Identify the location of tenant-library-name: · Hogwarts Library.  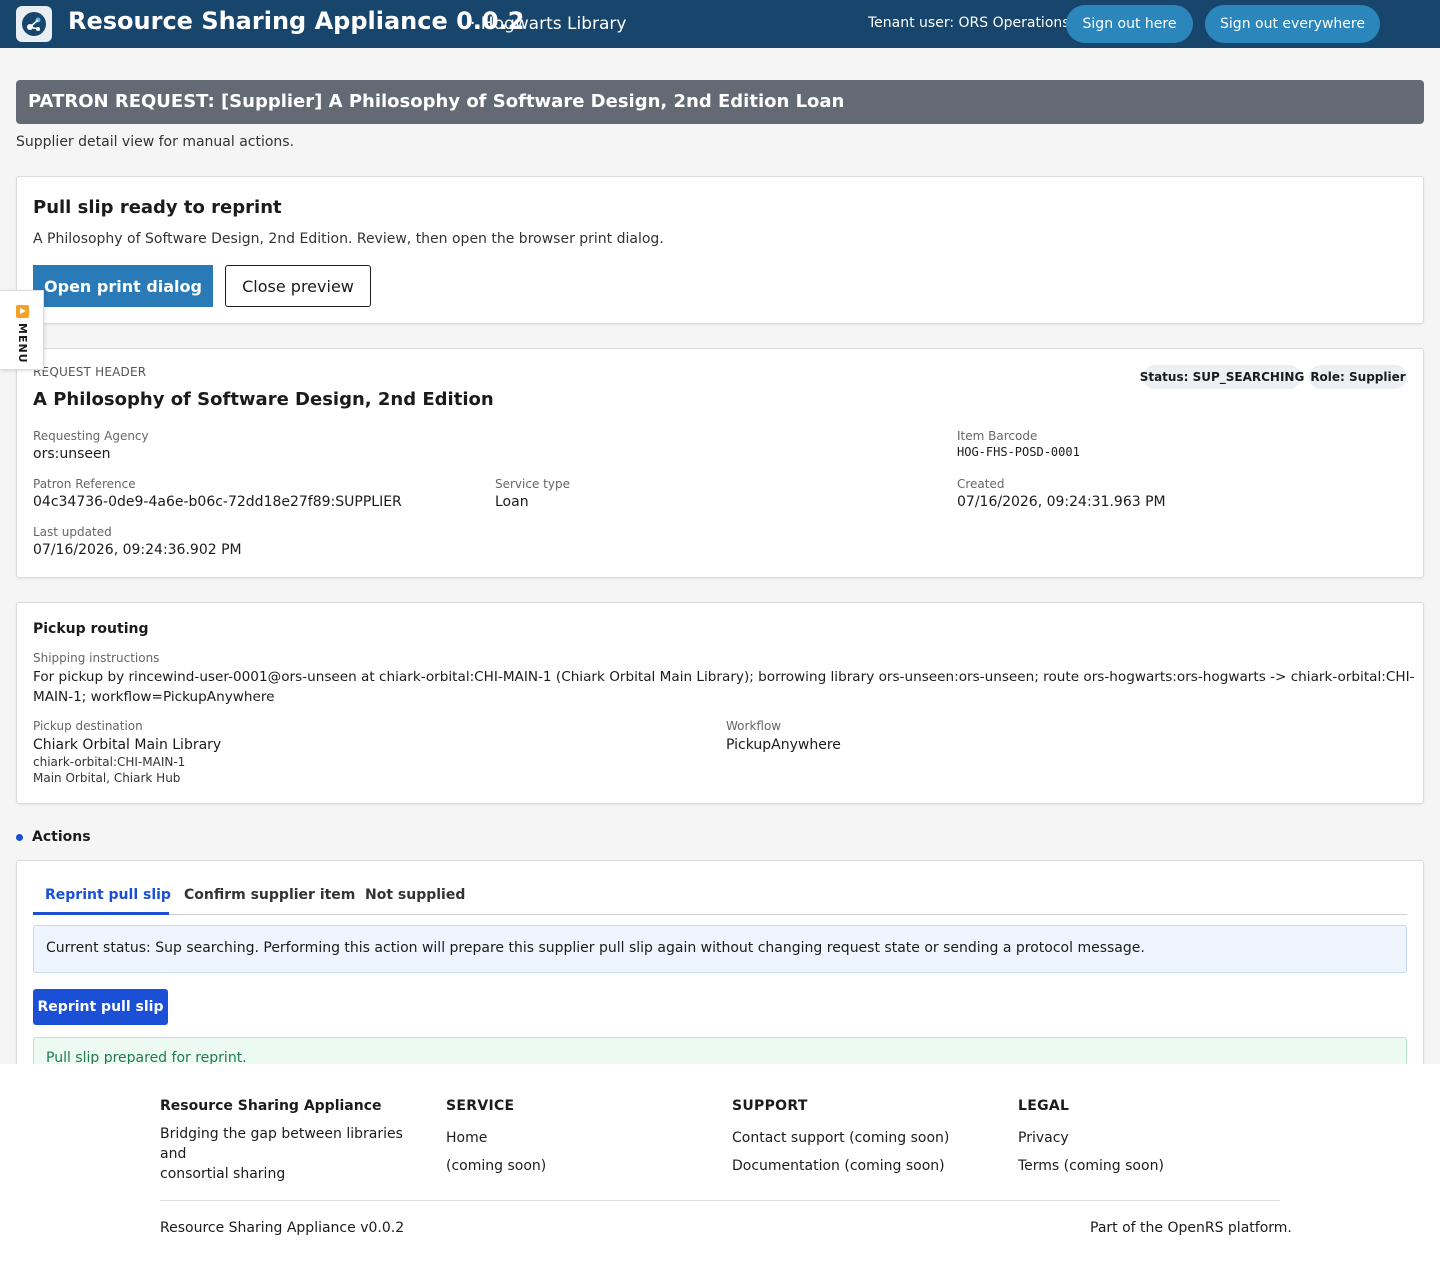
(548, 24).